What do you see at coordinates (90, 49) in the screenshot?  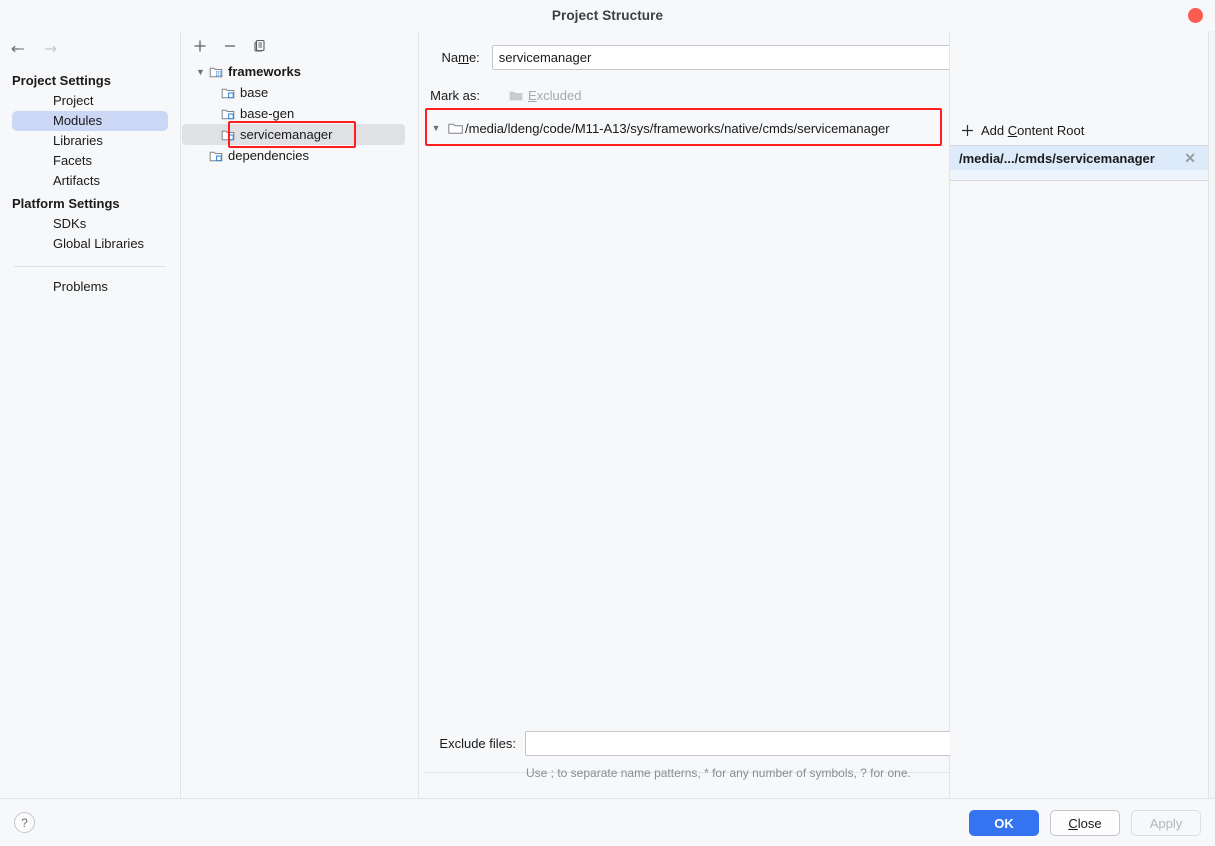 I see `navigation-arrows` at bounding box center [90, 49].